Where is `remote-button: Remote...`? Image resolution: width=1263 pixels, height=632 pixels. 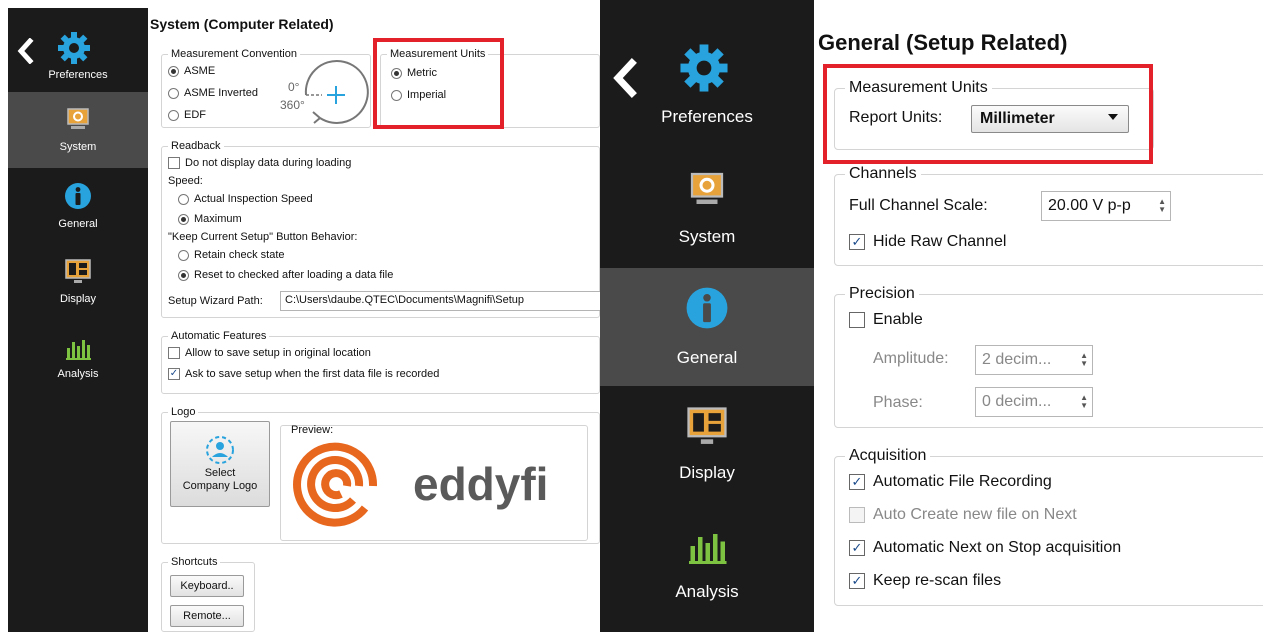 remote-button: Remote... is located at coordinates (207, 616).